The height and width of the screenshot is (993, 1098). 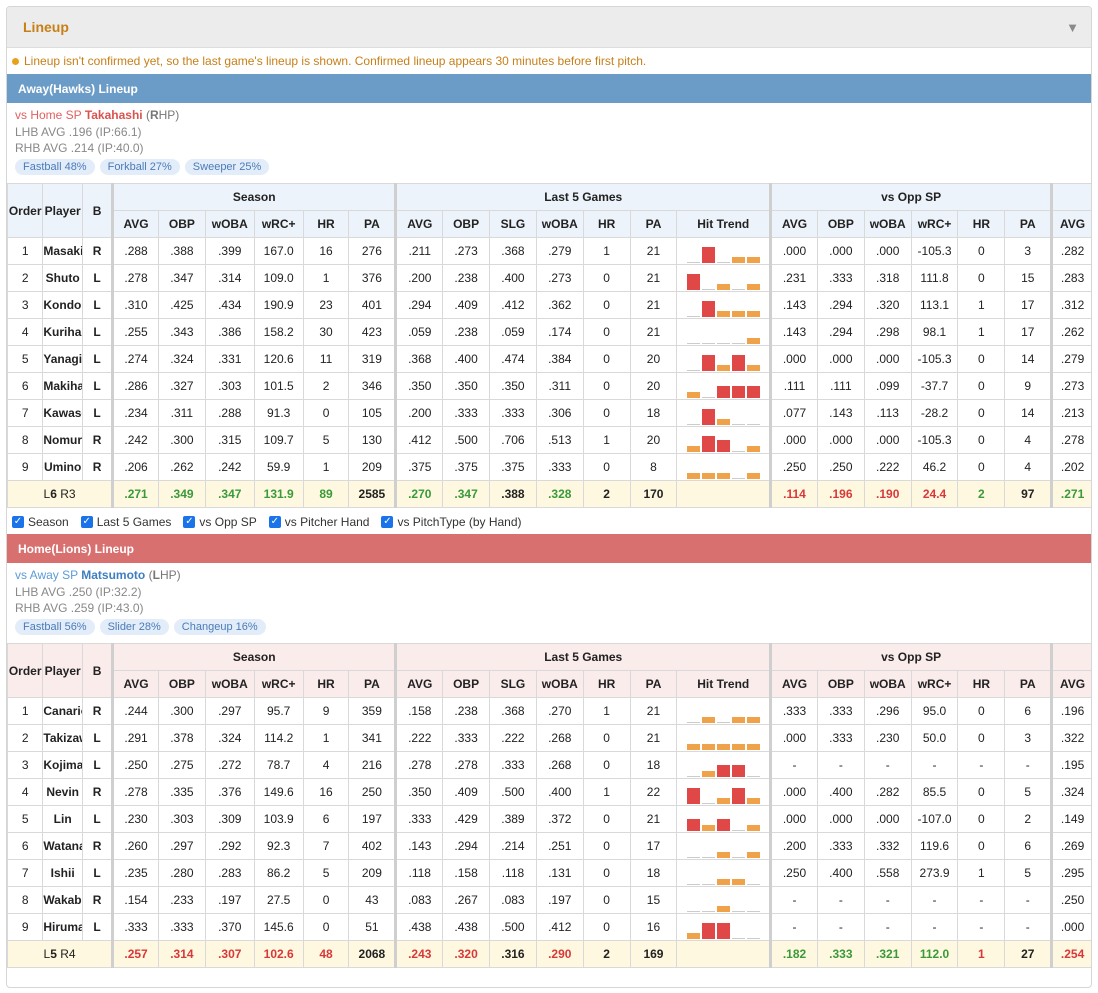 What do you see at coordinates (326, 278) in the screenshot?
I see `away-season-cell: 1` at bounding box center [326, 278].